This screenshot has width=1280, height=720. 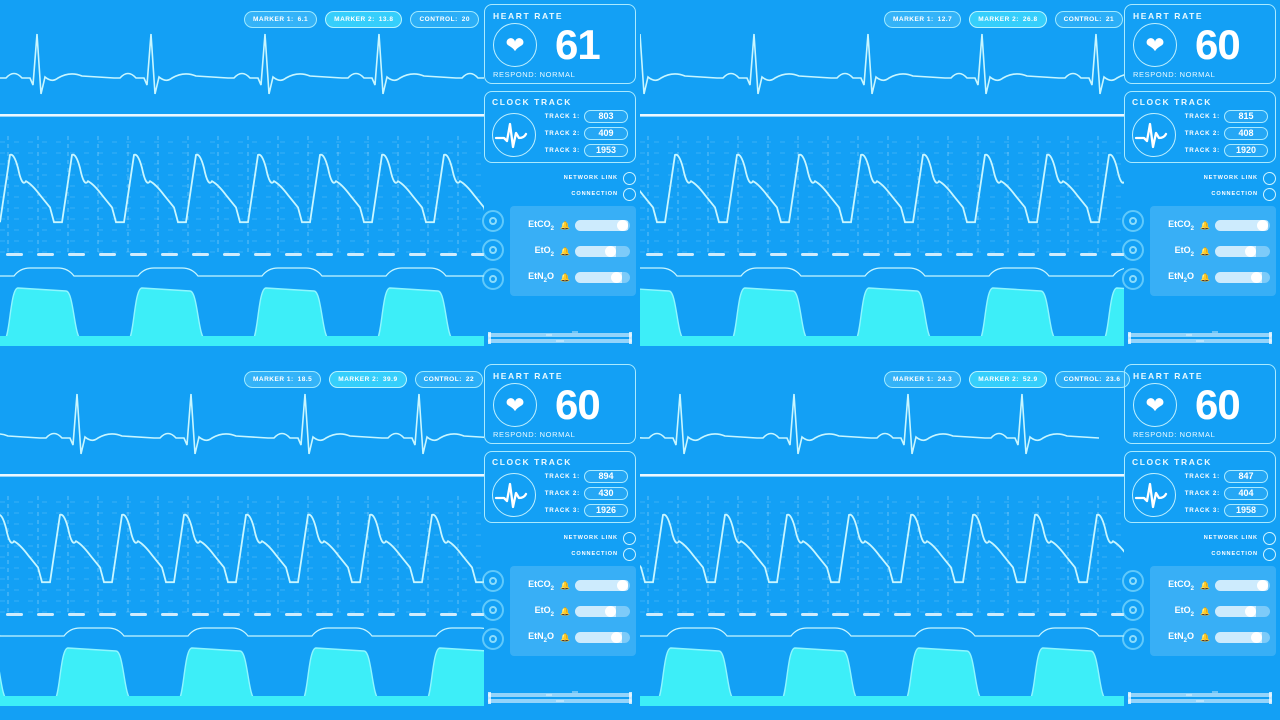 I want to click on marker-1-label: MARKER 1:, so click(x=273, y=19).